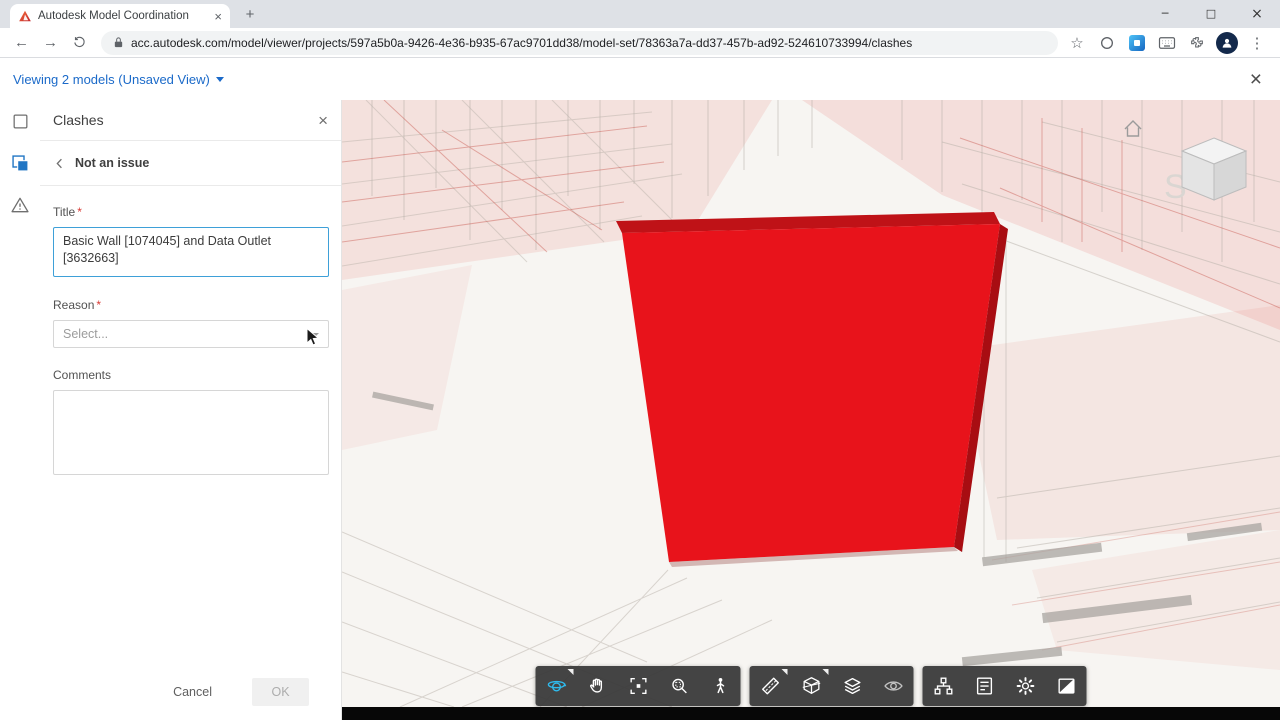 This screenshot has width=1280, height=720. What do you see at coordinates (77, 305) in the screenshot?
I see `reason-field-label: Reason *` at bounding box center [77, 305].